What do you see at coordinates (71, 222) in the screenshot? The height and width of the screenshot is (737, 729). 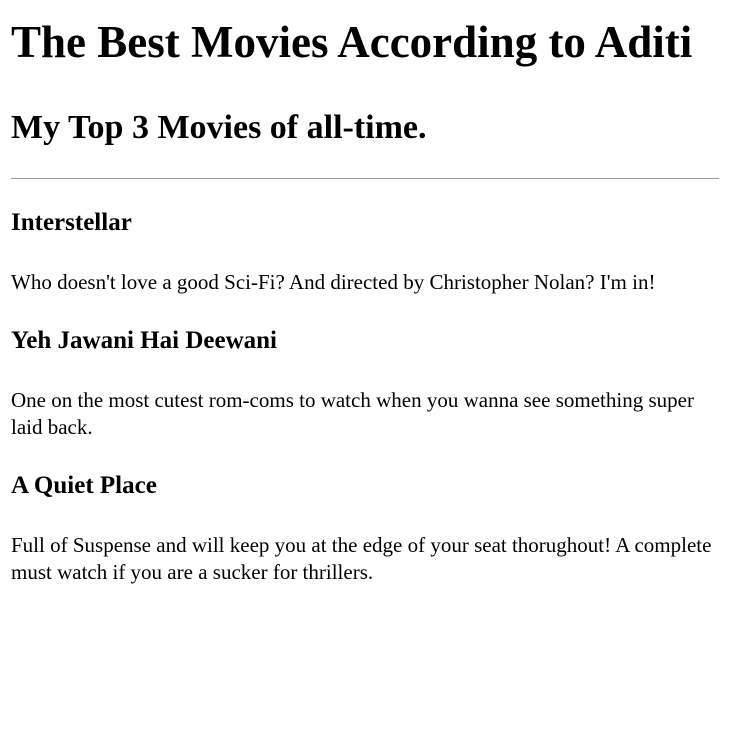 I see `movie-title: Interstellar` at bounding box center [71, 222].